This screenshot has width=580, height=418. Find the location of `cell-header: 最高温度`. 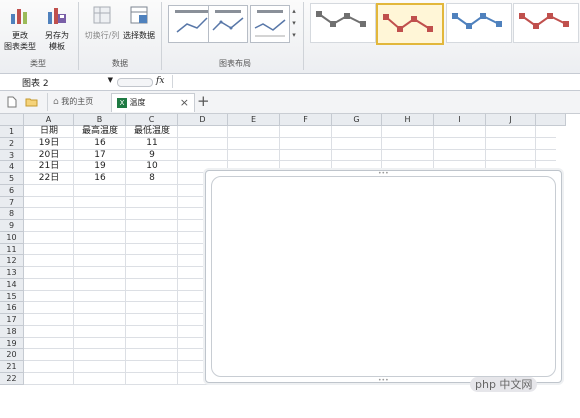

cell-header: 最高温度 is located at coordinates (100, 132).